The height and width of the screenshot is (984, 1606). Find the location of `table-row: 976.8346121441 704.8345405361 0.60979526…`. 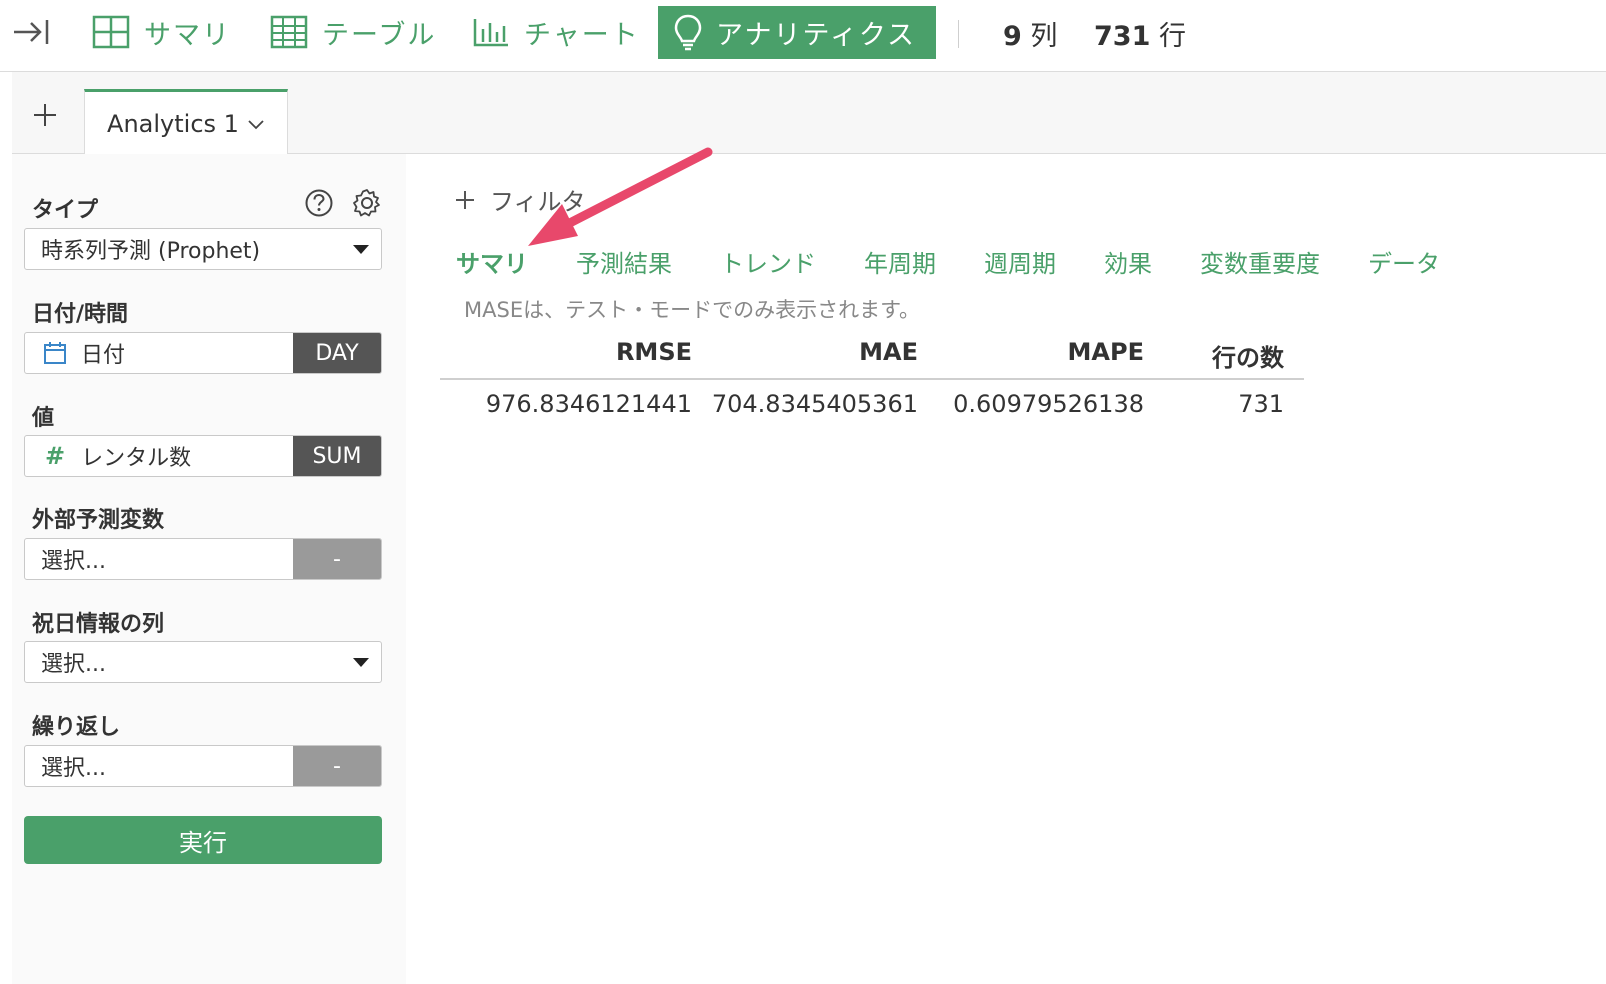

table-row: 976.8346121441 704.8345405361 0.60979526… is located at coordinates (872, 409).